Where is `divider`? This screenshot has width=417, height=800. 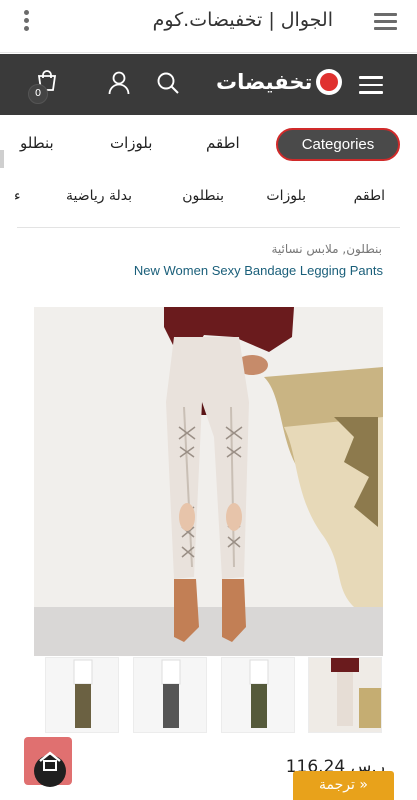 divider is located at coordinates (208, 227).